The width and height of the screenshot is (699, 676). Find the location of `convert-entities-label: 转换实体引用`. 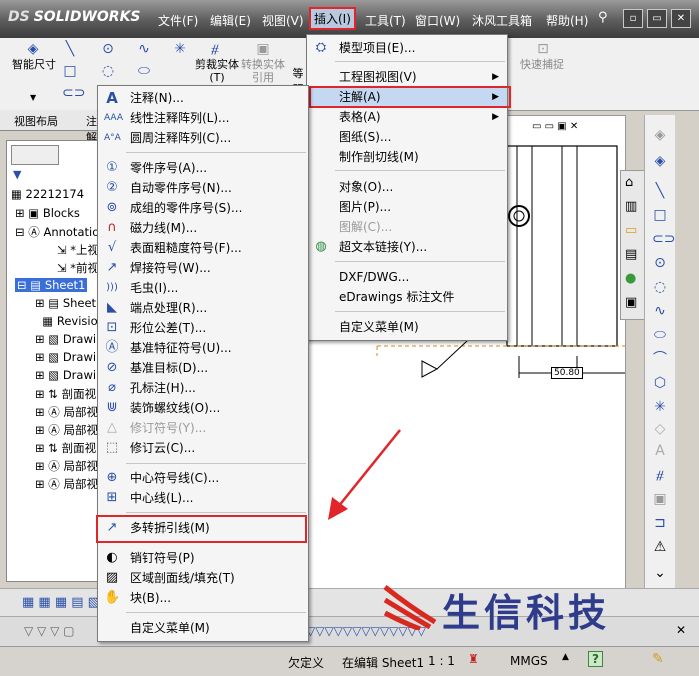

convert-entities-label: 转换实体引用 is located at coordinates (263, 71).